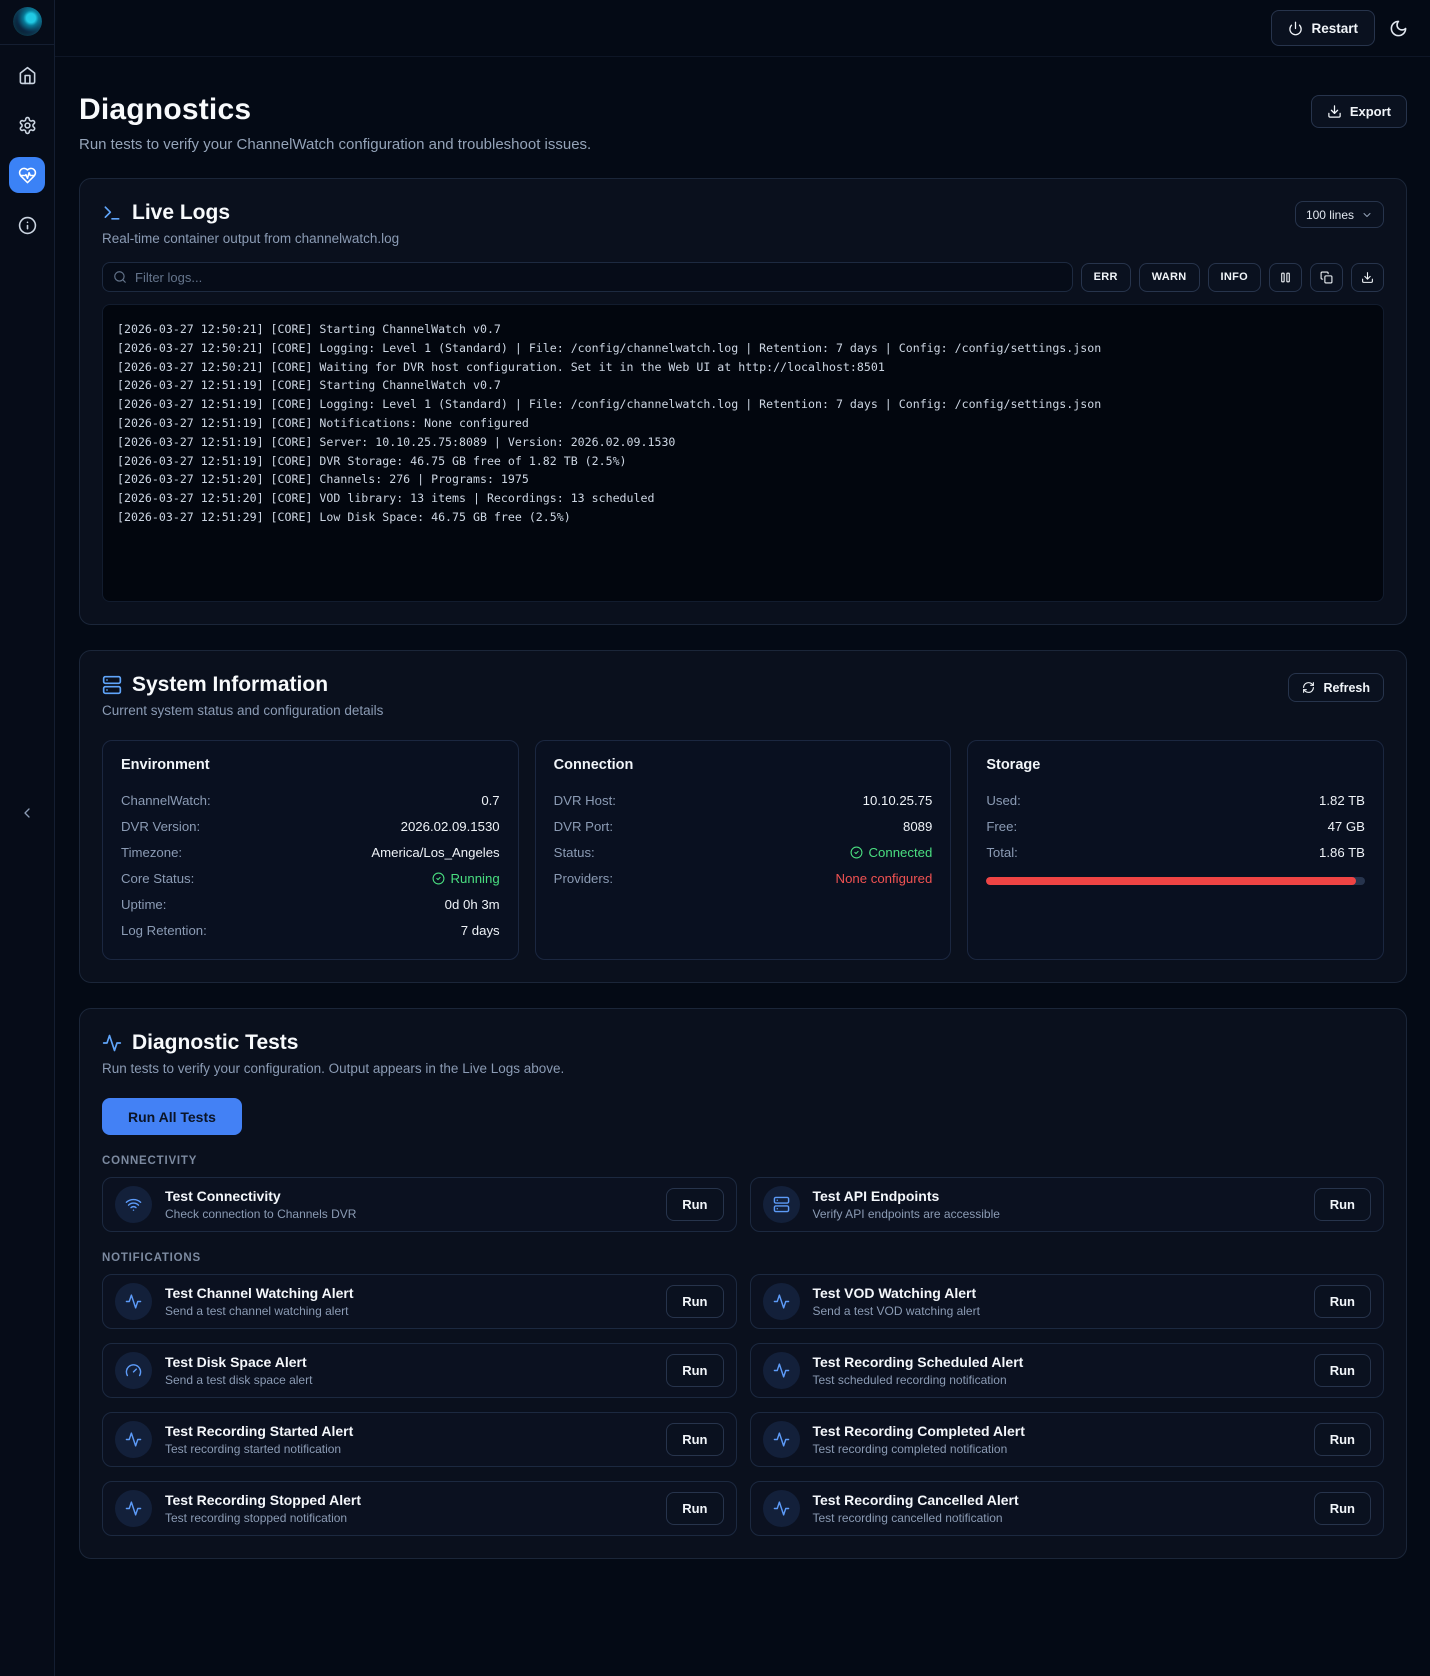 The image size is (1430, 1676). What do you see at coordinates (257, 1311) in the screenshot?
I see `test-desc: Send a test channel watching alert` at bounding box center [257, 1311].